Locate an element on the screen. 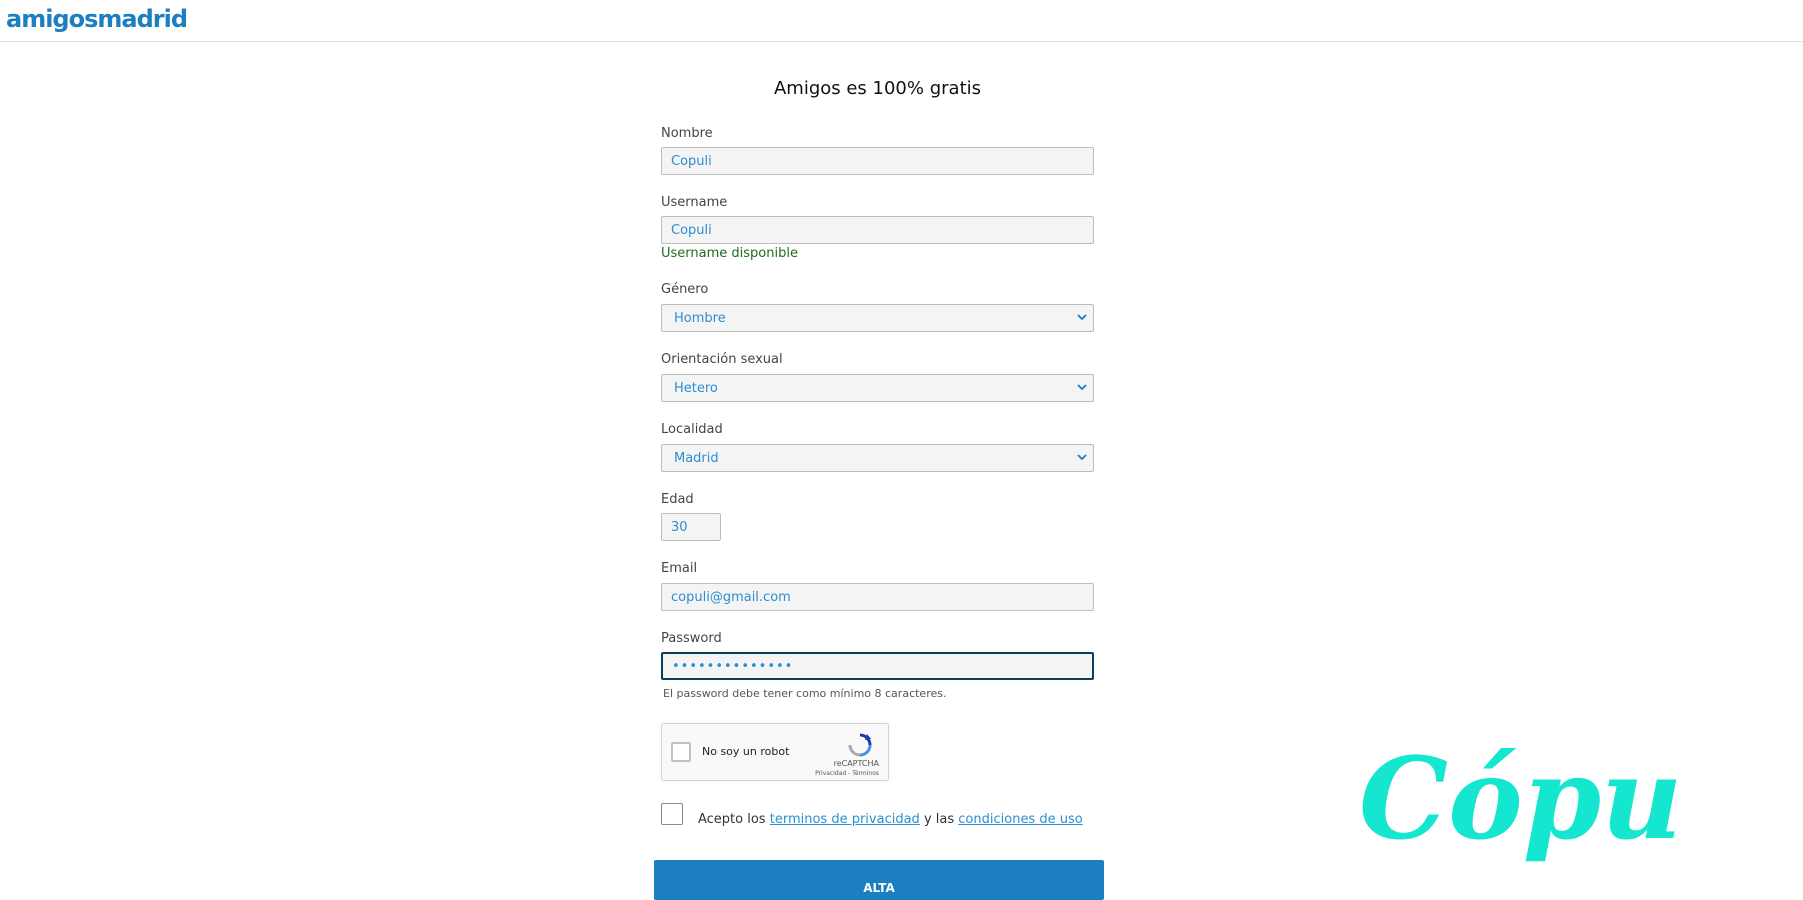 The width and height of the screenshot is (1803, 900). recaptcha-logo-icon is located at coordinates (860, 745).